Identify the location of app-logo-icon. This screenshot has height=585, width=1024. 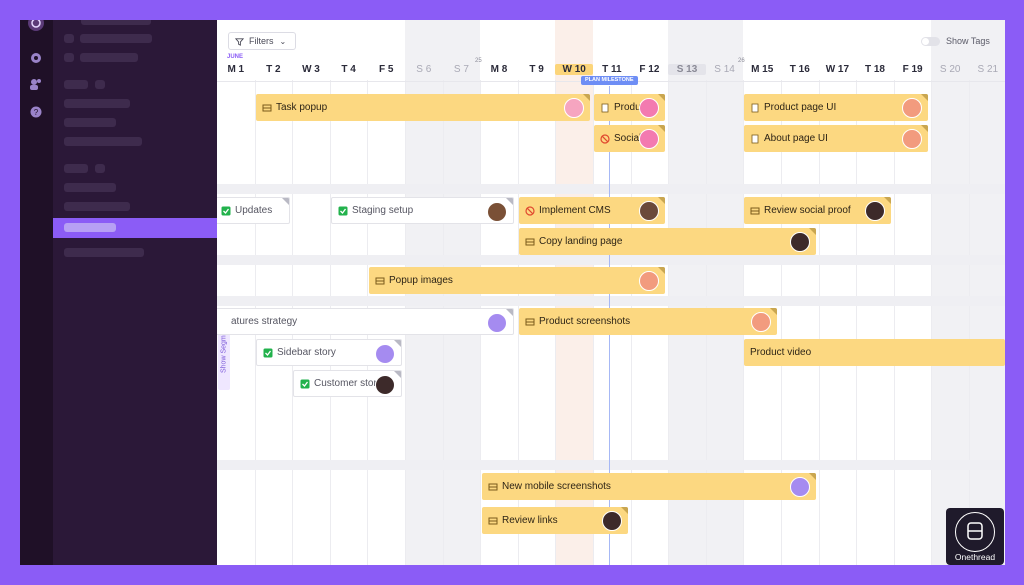
(36, 26).